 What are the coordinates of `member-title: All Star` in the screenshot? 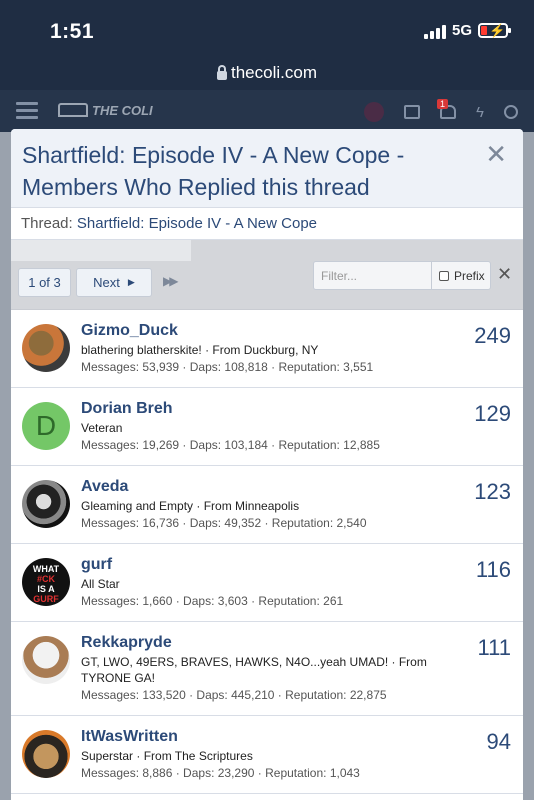 It's located at (100, 584).